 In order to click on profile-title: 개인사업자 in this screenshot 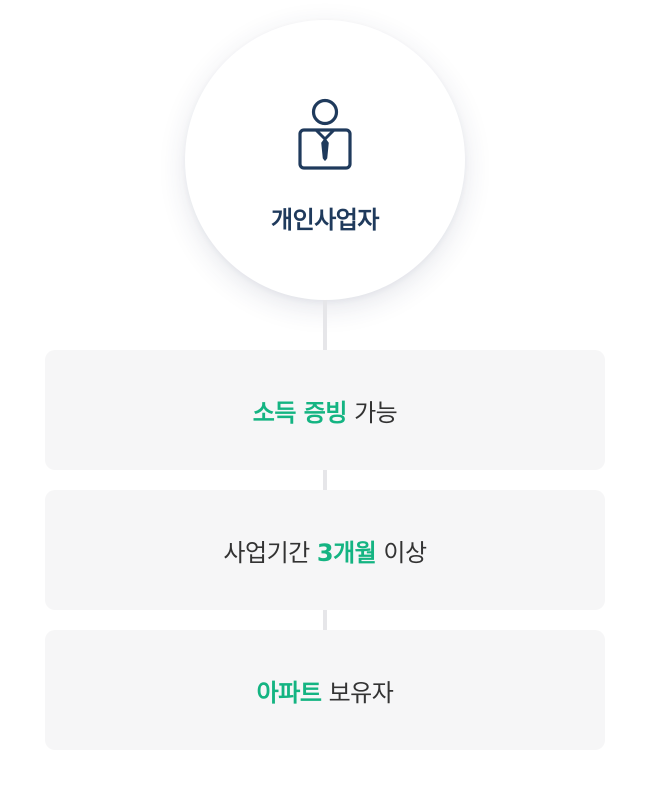, I will do `click(325, 220)`.